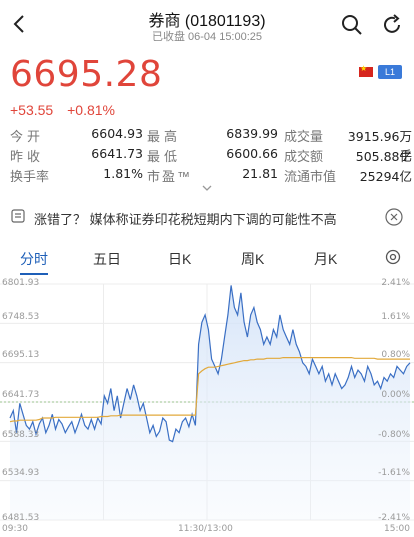 This screenshot has width=414, height=537. Describe the element at coordinates (207, 24) in the screenshot. I see `header: 券商 (01801193) 已收盘 06-04 15:00:25` at that location.